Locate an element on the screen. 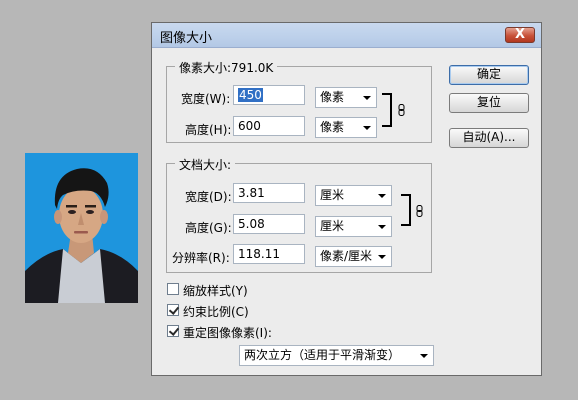  close-button: X is located at coordinates (520, 35).